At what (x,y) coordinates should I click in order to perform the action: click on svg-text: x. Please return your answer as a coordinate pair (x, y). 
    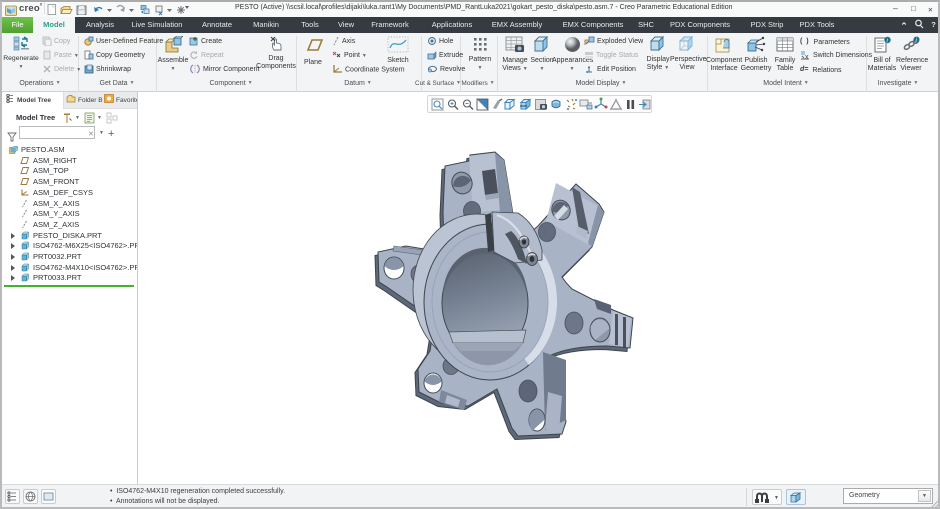
    Looking at the image, I should click on (807, 57).